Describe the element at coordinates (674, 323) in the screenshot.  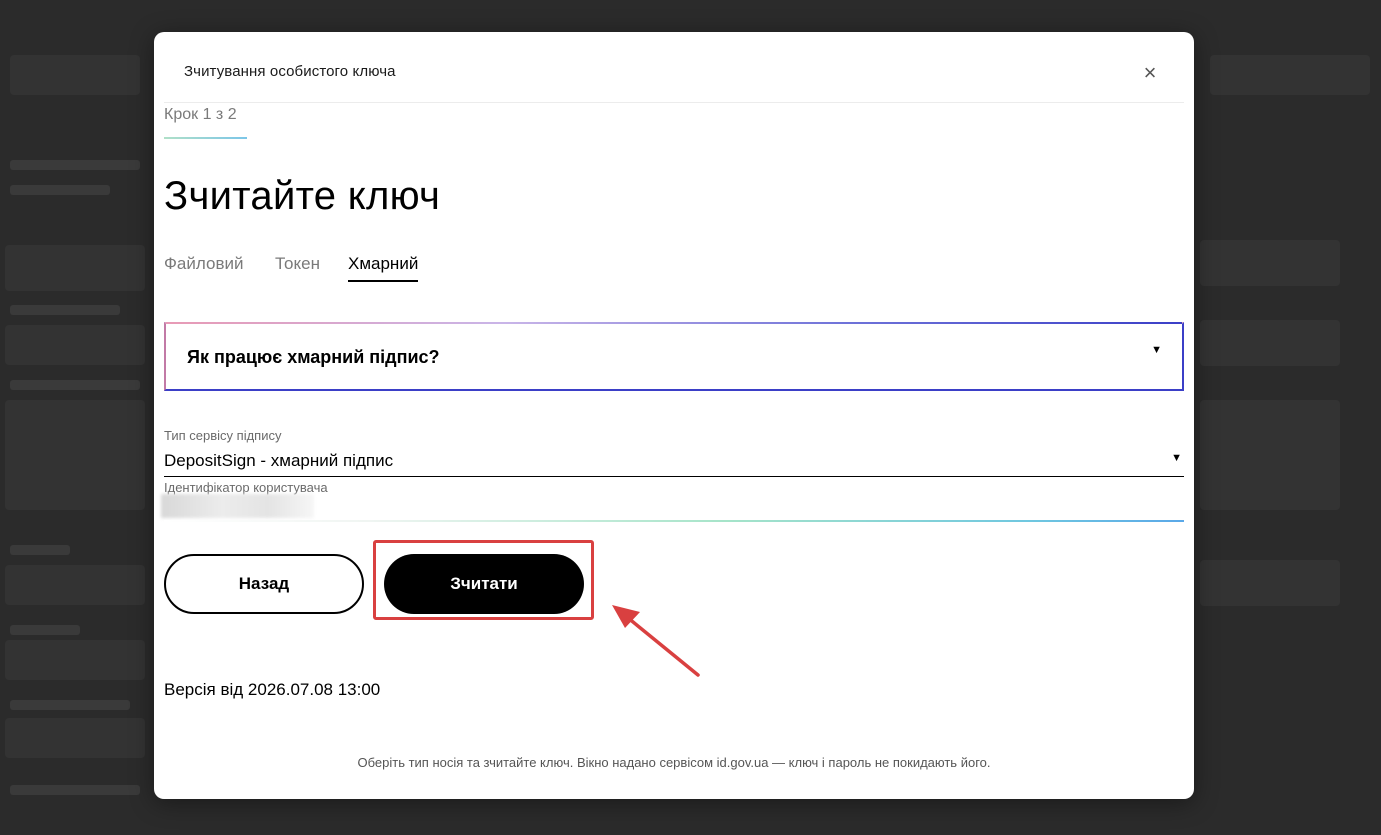
I see `accordion-gradient-border` at that location.